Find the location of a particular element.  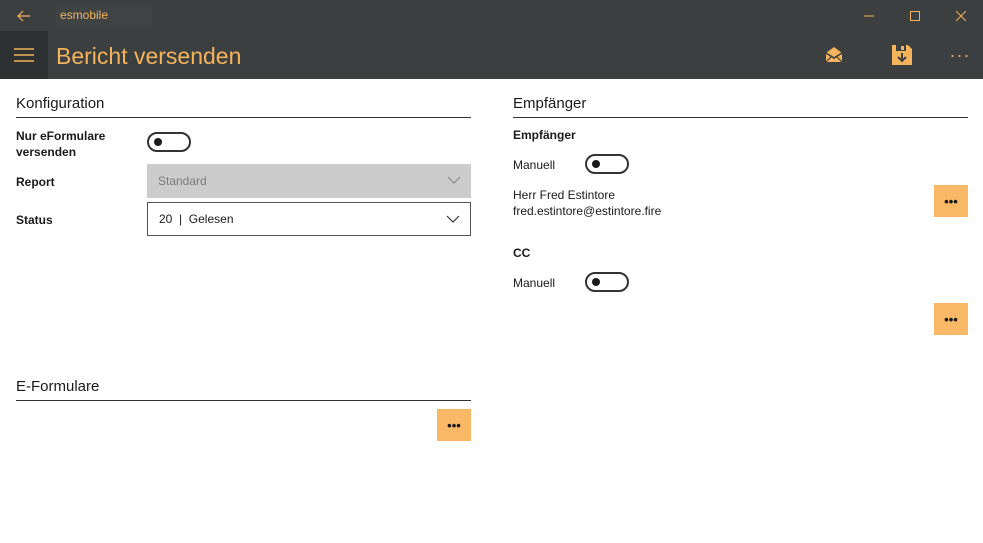

report-select: Standard is located at coordinates (309, 181).